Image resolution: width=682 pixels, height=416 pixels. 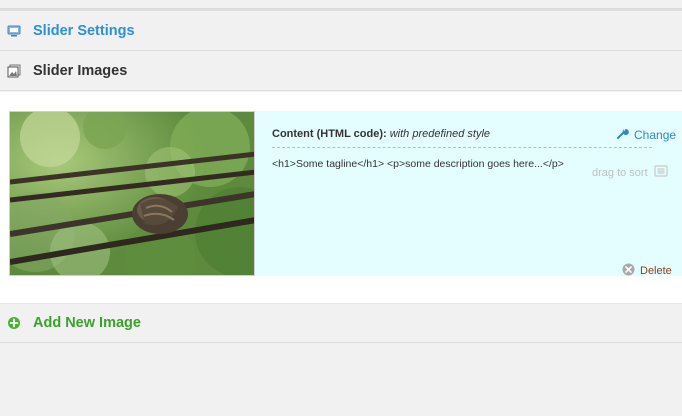 What do you see at coordinates (87, 323) in the screenshot?
I see `add-new-image-label: Add New Image` at bounding box center [87, 323].